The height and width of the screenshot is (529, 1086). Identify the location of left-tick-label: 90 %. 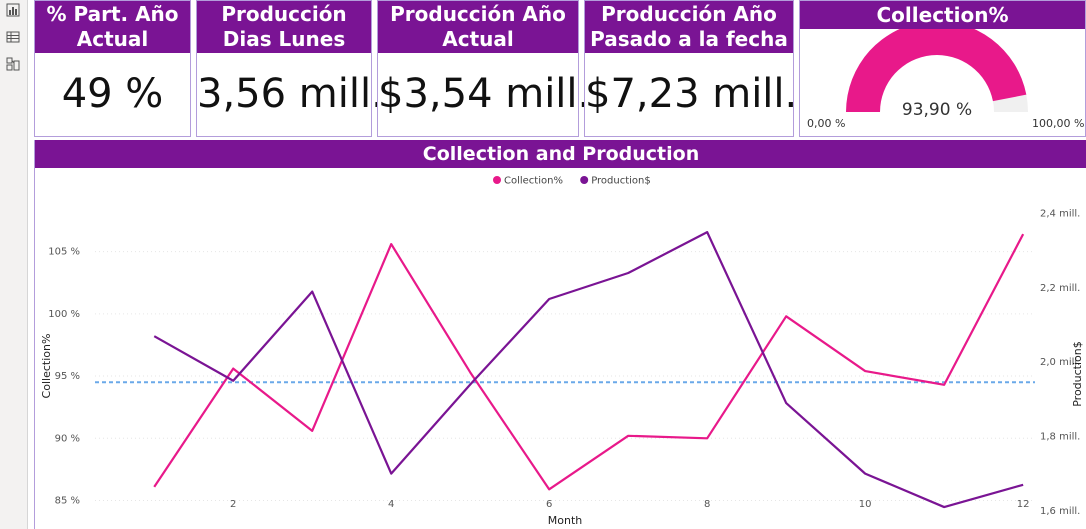
(67, 438).